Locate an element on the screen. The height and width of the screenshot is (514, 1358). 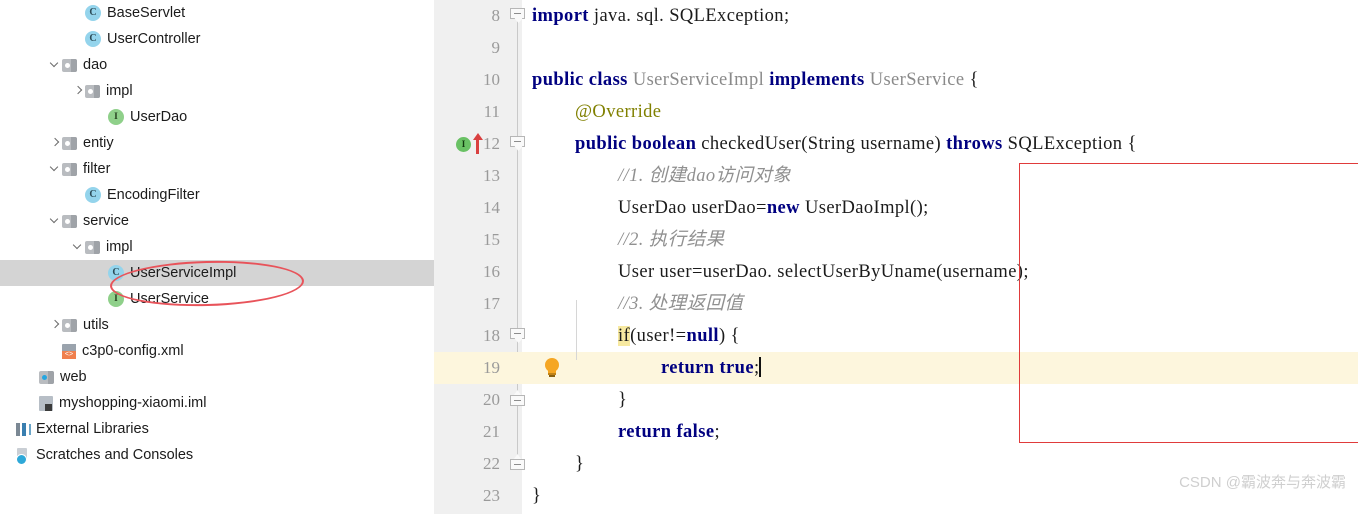
line-number: 9 is located at coordinates (467, 48).